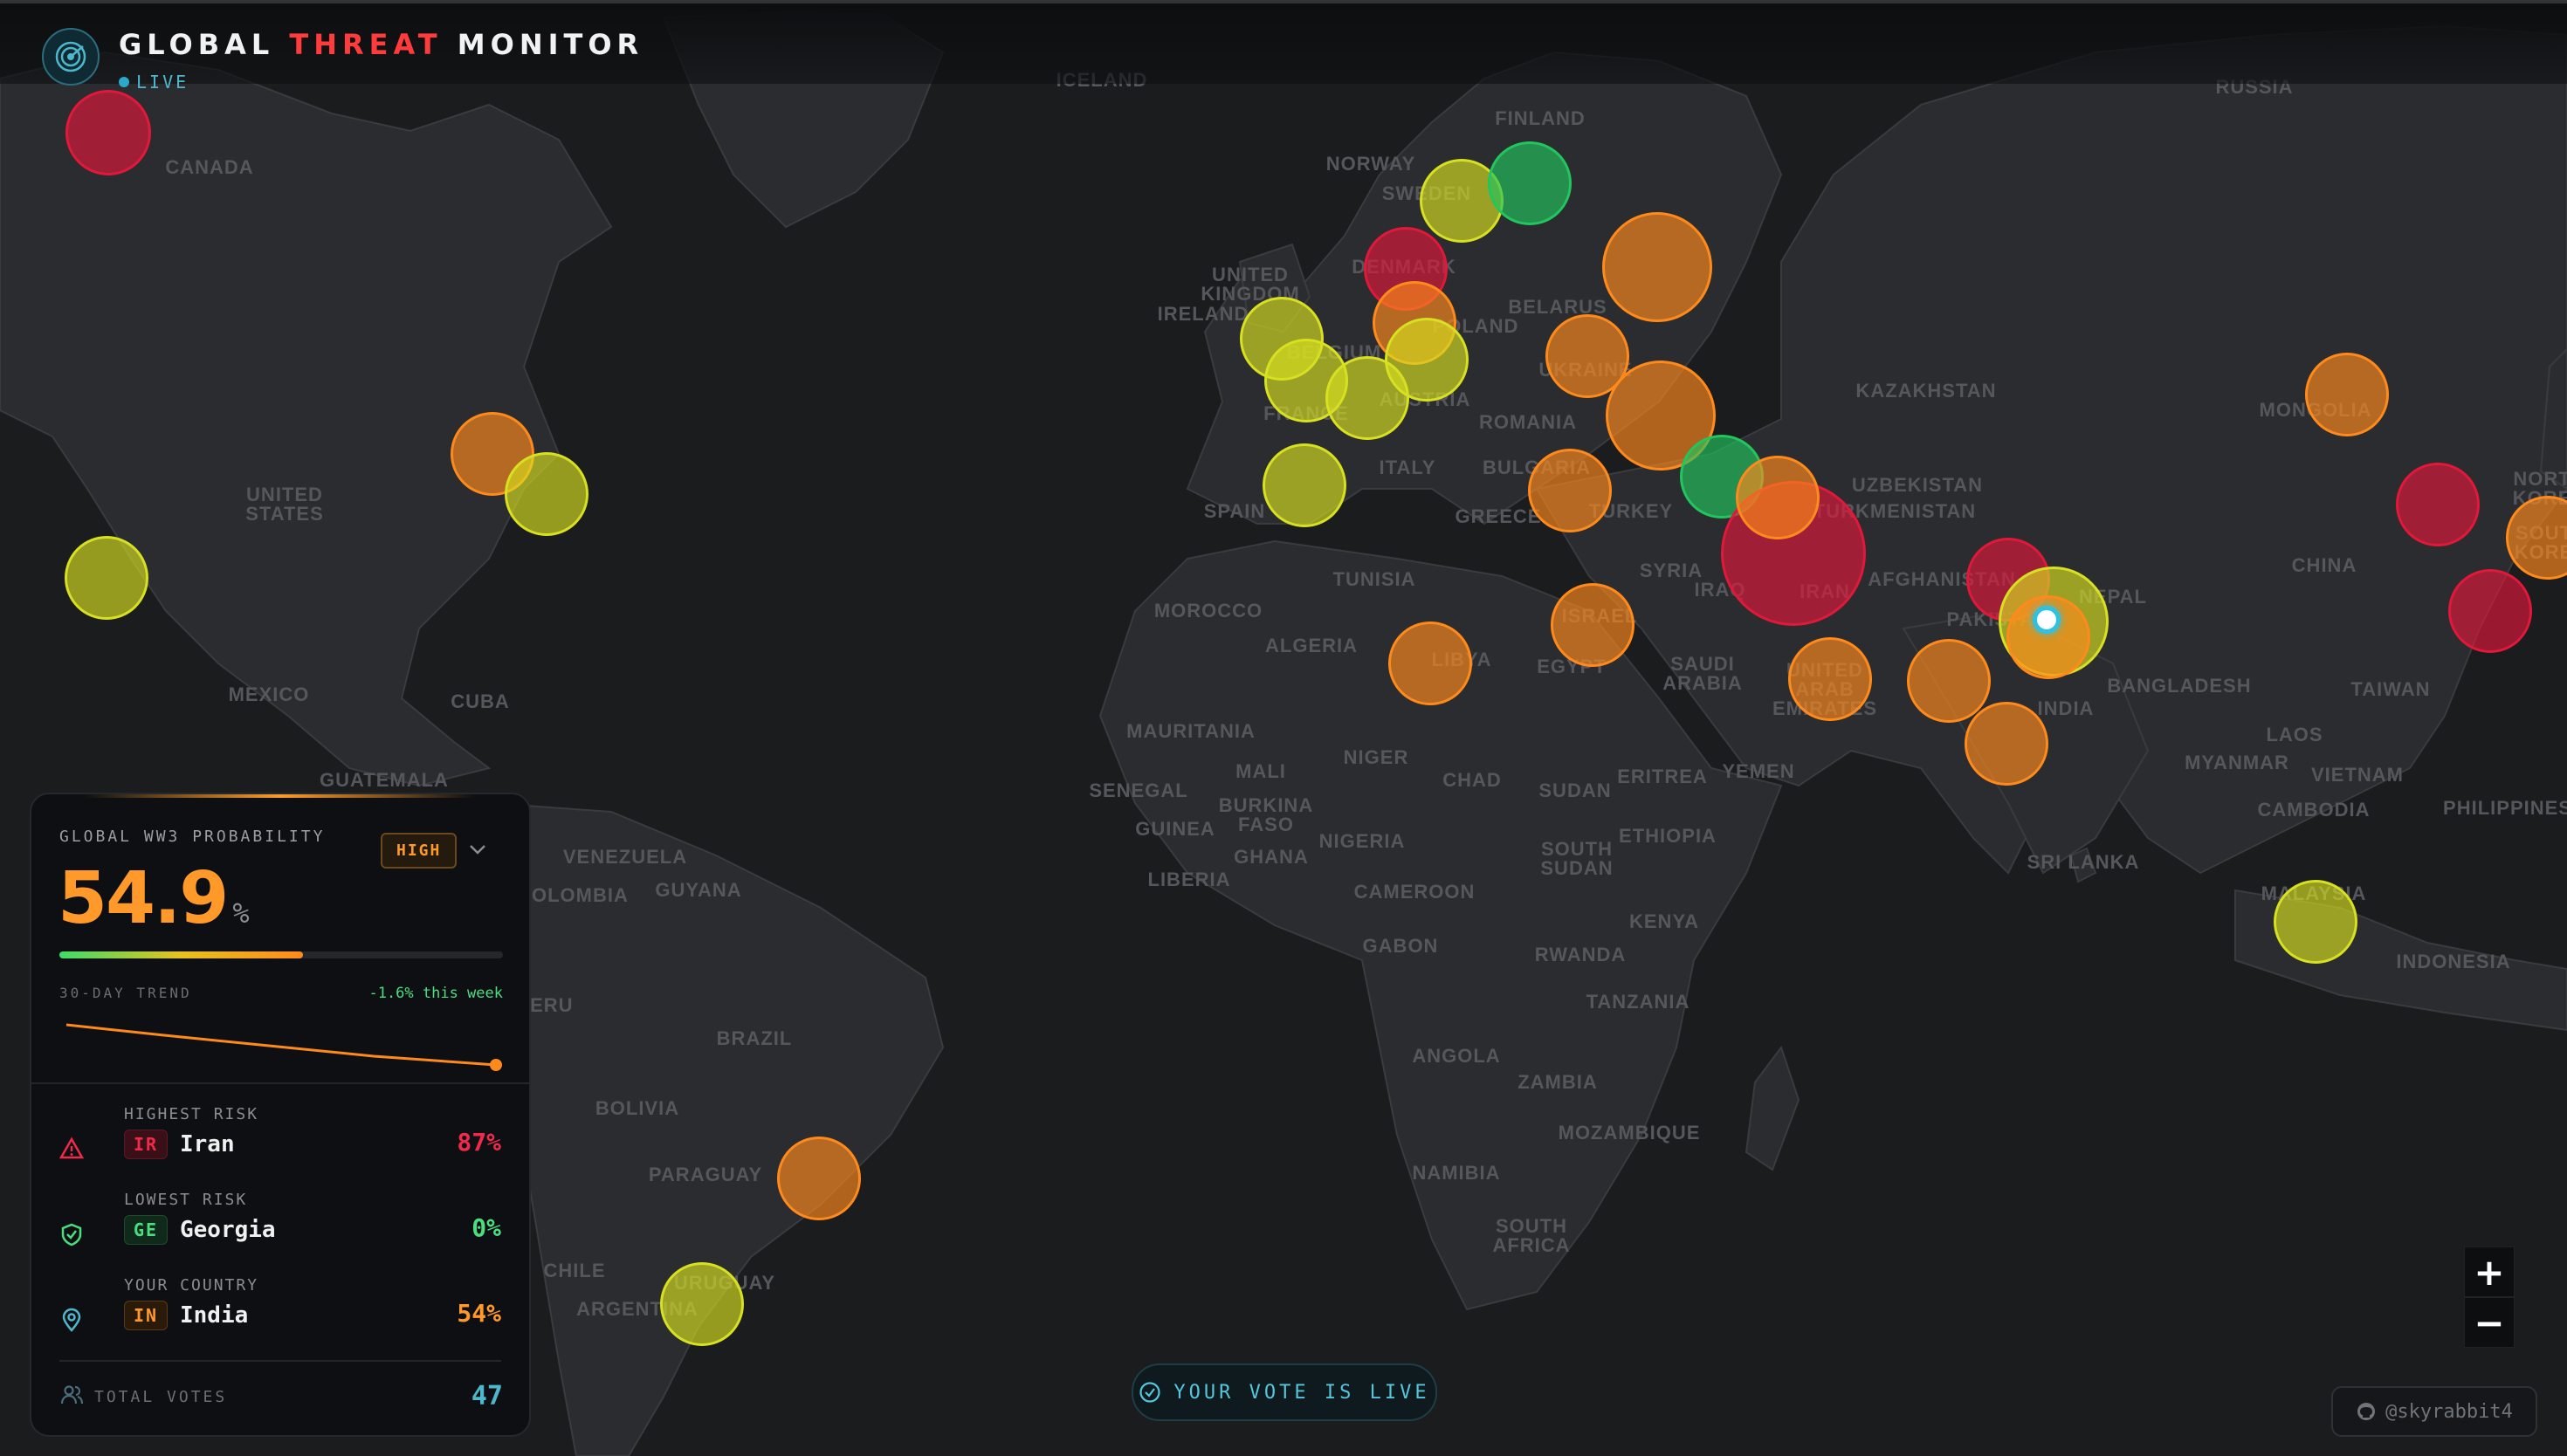  What do you see at coordinates (2489, 1272) in the screenshot?
I see `zoom-in-button: +` at bounding box center [2489, 1272].